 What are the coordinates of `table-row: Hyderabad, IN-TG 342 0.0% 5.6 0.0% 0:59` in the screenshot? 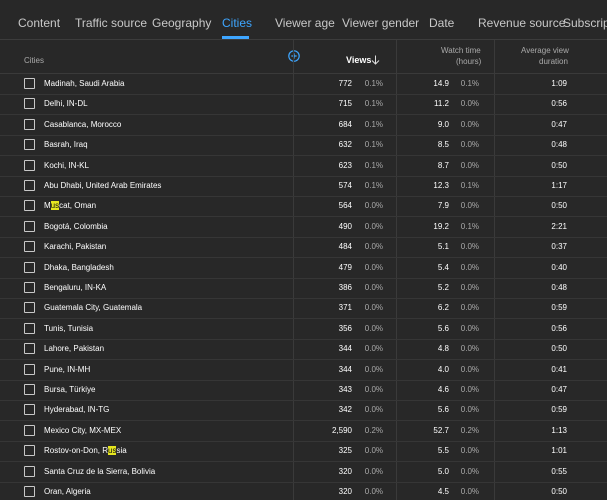 It's located at (303, 411).